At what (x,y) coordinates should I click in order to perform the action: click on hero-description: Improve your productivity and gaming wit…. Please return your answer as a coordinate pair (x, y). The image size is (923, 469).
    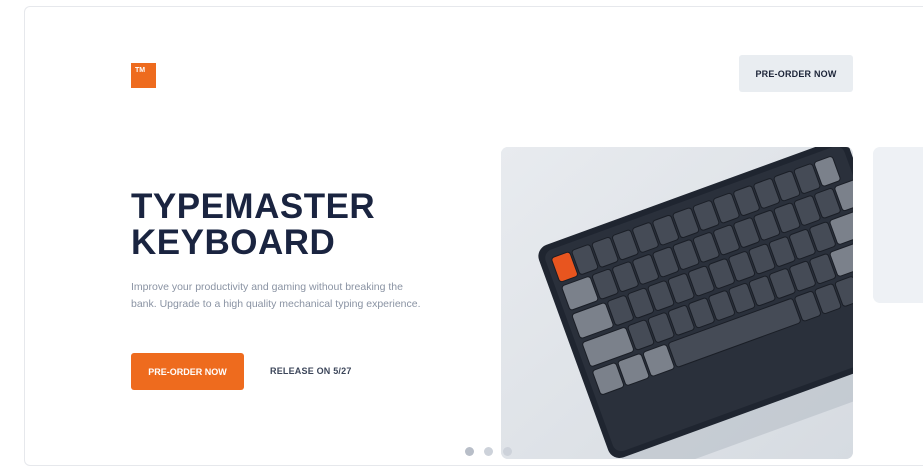
    Looking at the image, I should click on (276, 295).